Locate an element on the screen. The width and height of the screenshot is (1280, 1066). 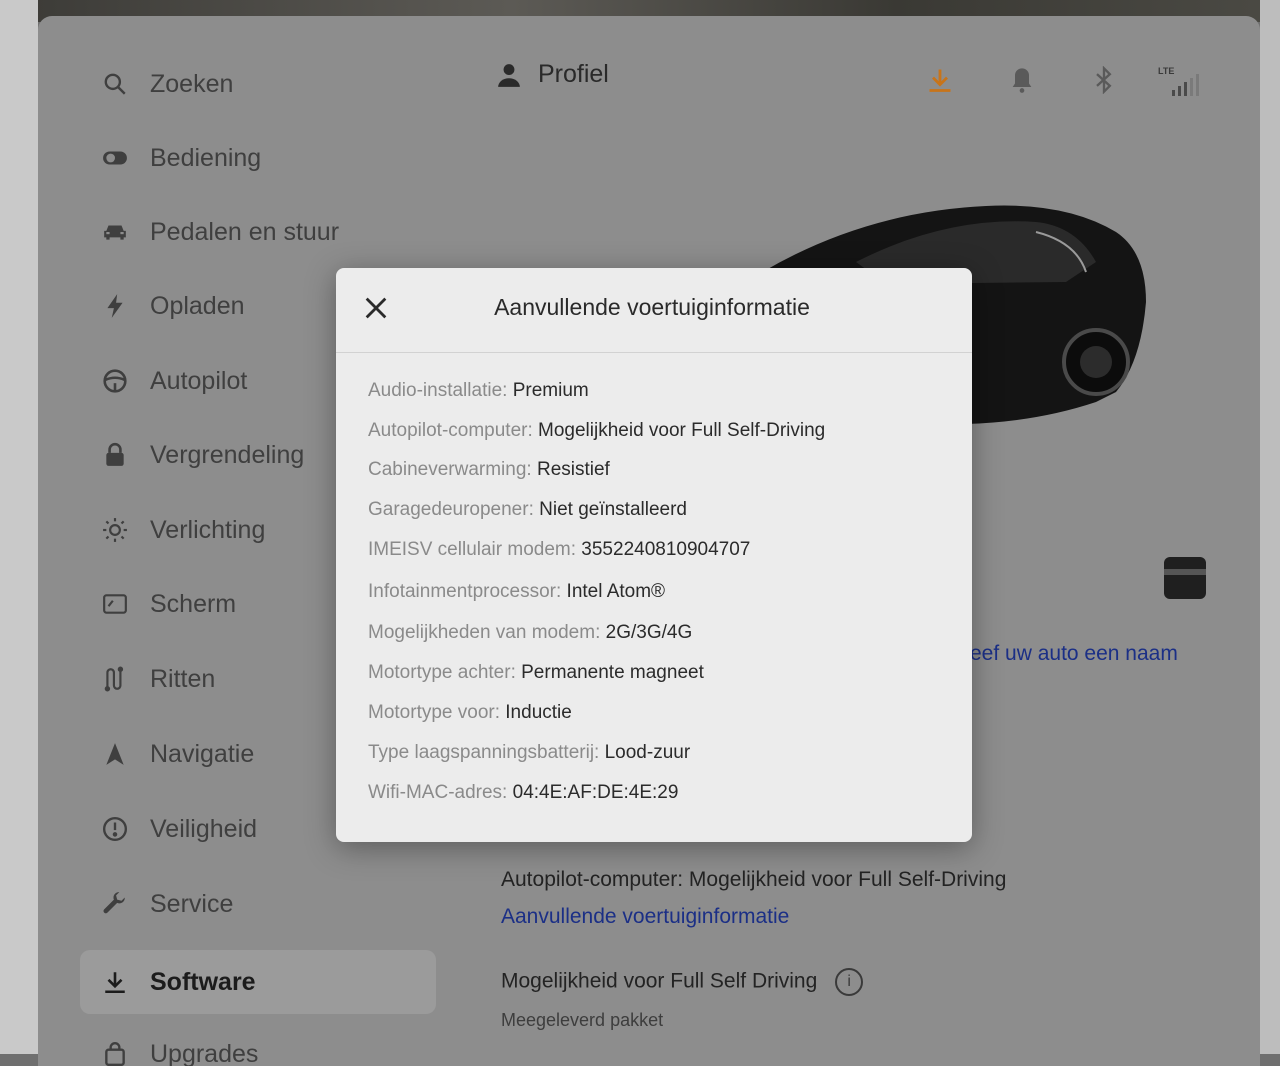
sidebar-item-label: Ritten is located at coordinates (182, 679).